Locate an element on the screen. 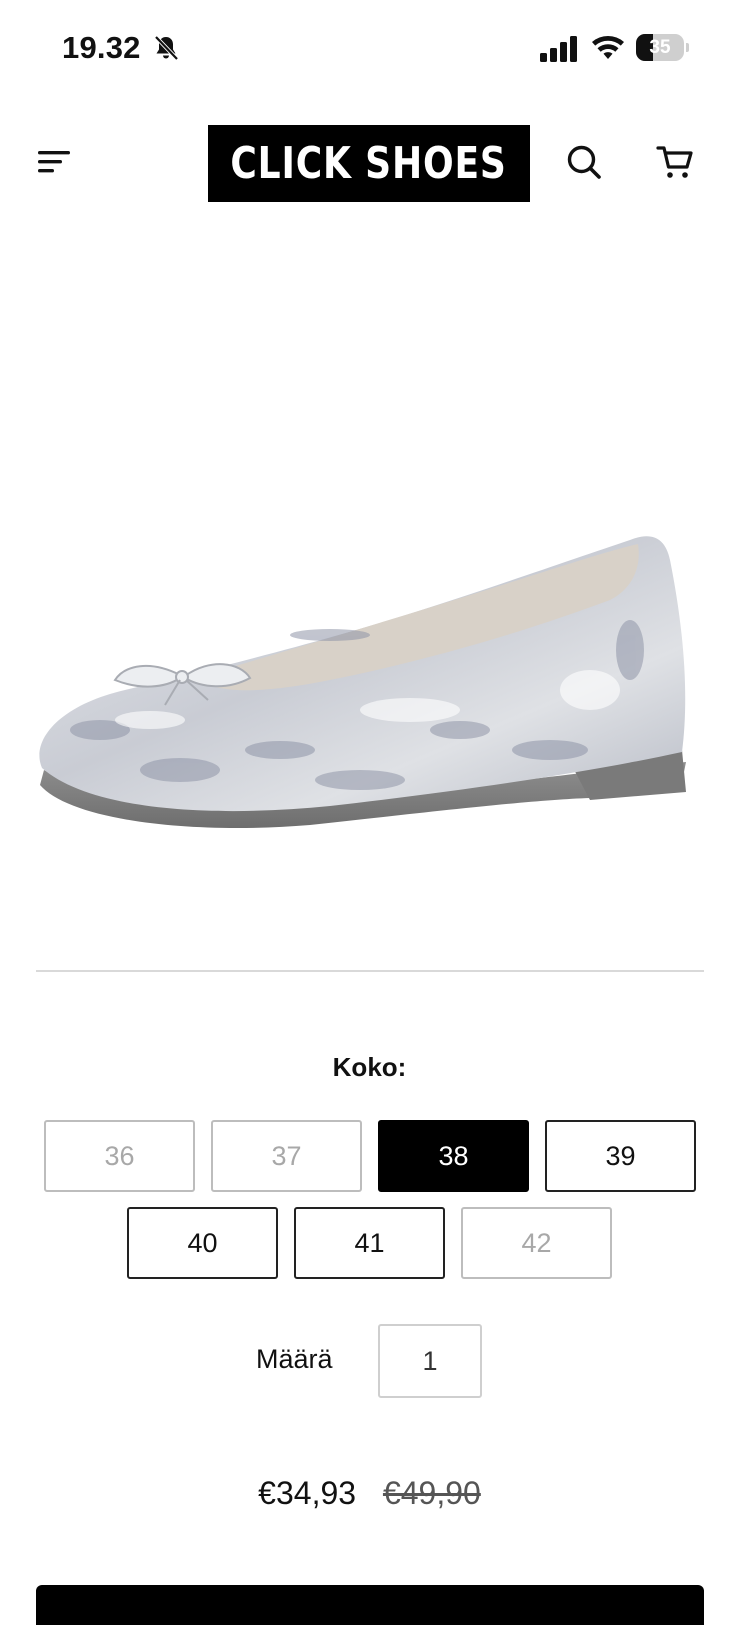  site-header: CLICK SHOES is located at coordinates (369, 160).